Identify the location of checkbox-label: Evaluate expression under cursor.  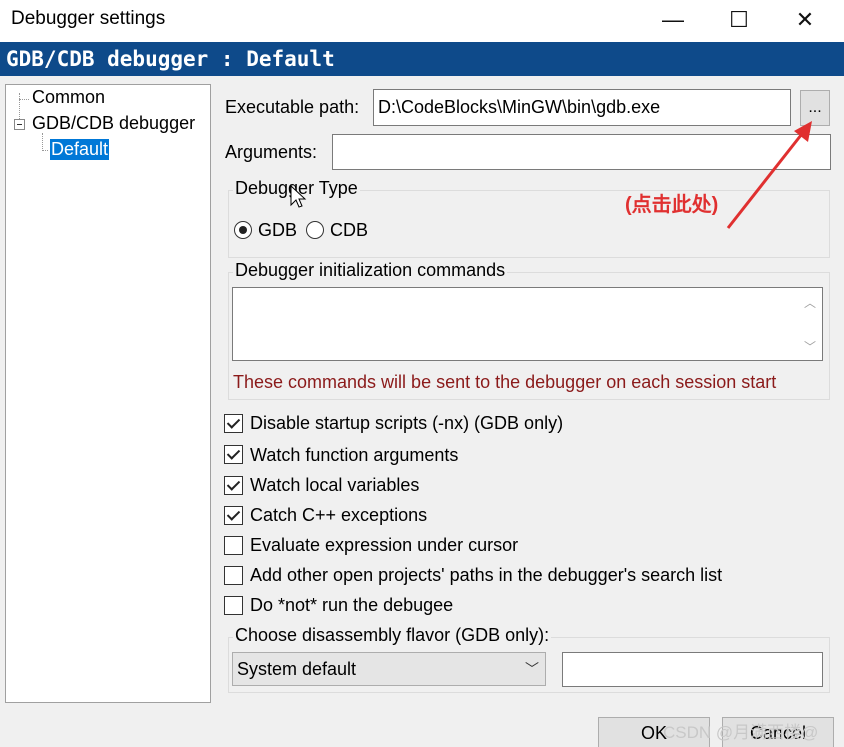
(384, 545).